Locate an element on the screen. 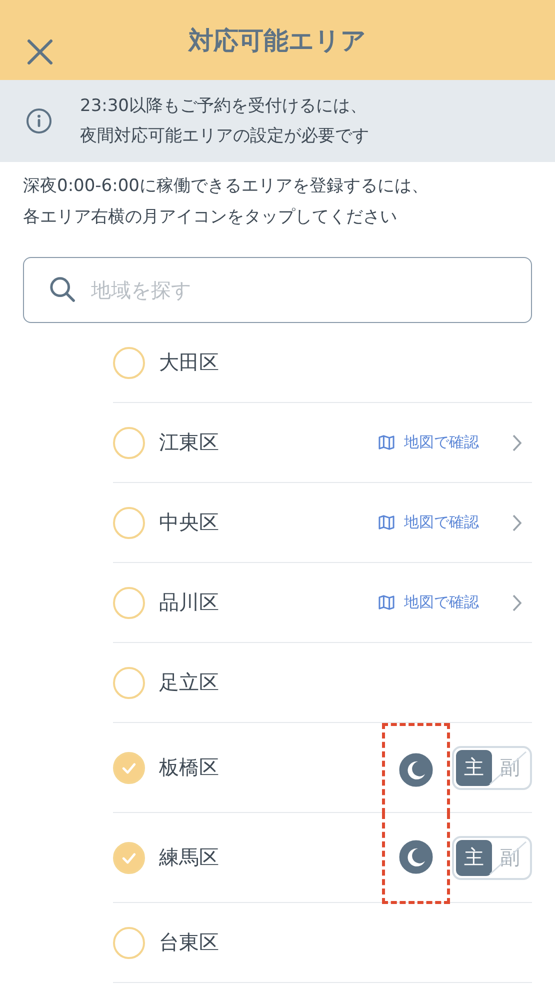 The width and height of the screenshot is (555, 990). notice-text: 23:30以降もご予約を受付けるには、 is located at coordinates (224, 106).